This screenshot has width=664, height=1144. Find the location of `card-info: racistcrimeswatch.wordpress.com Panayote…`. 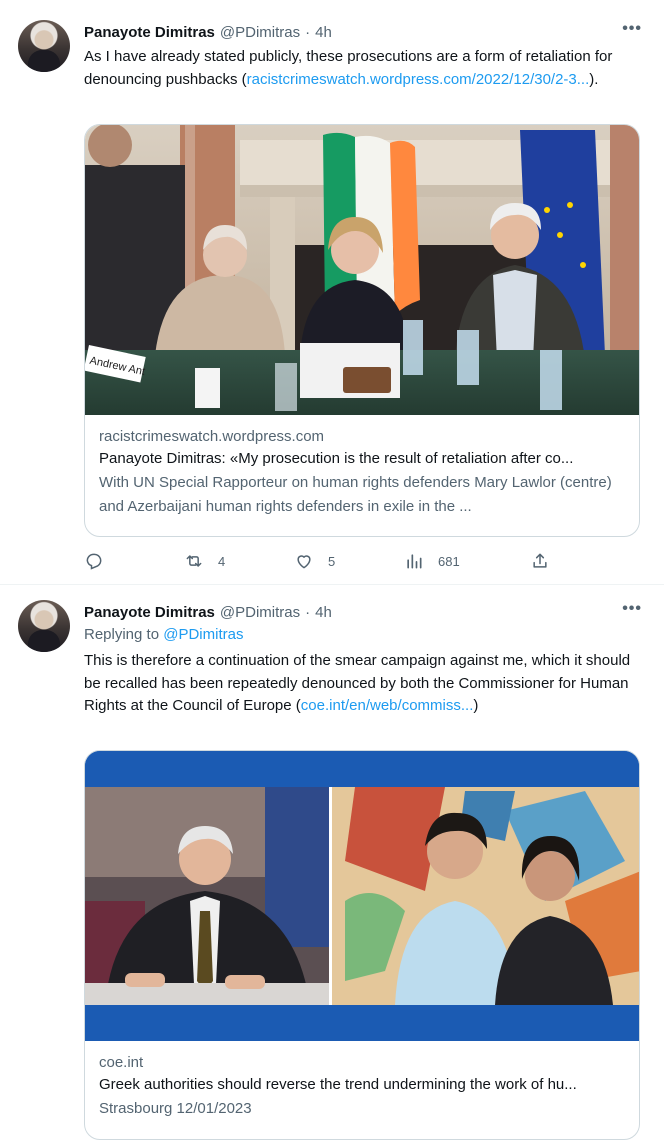

card-info: racistcrimeswatch.wordpress.com Panayote… is located at coordinates (362, 473).